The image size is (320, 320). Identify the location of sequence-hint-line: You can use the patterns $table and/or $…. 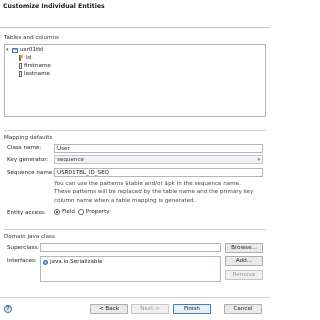
(147, 184).